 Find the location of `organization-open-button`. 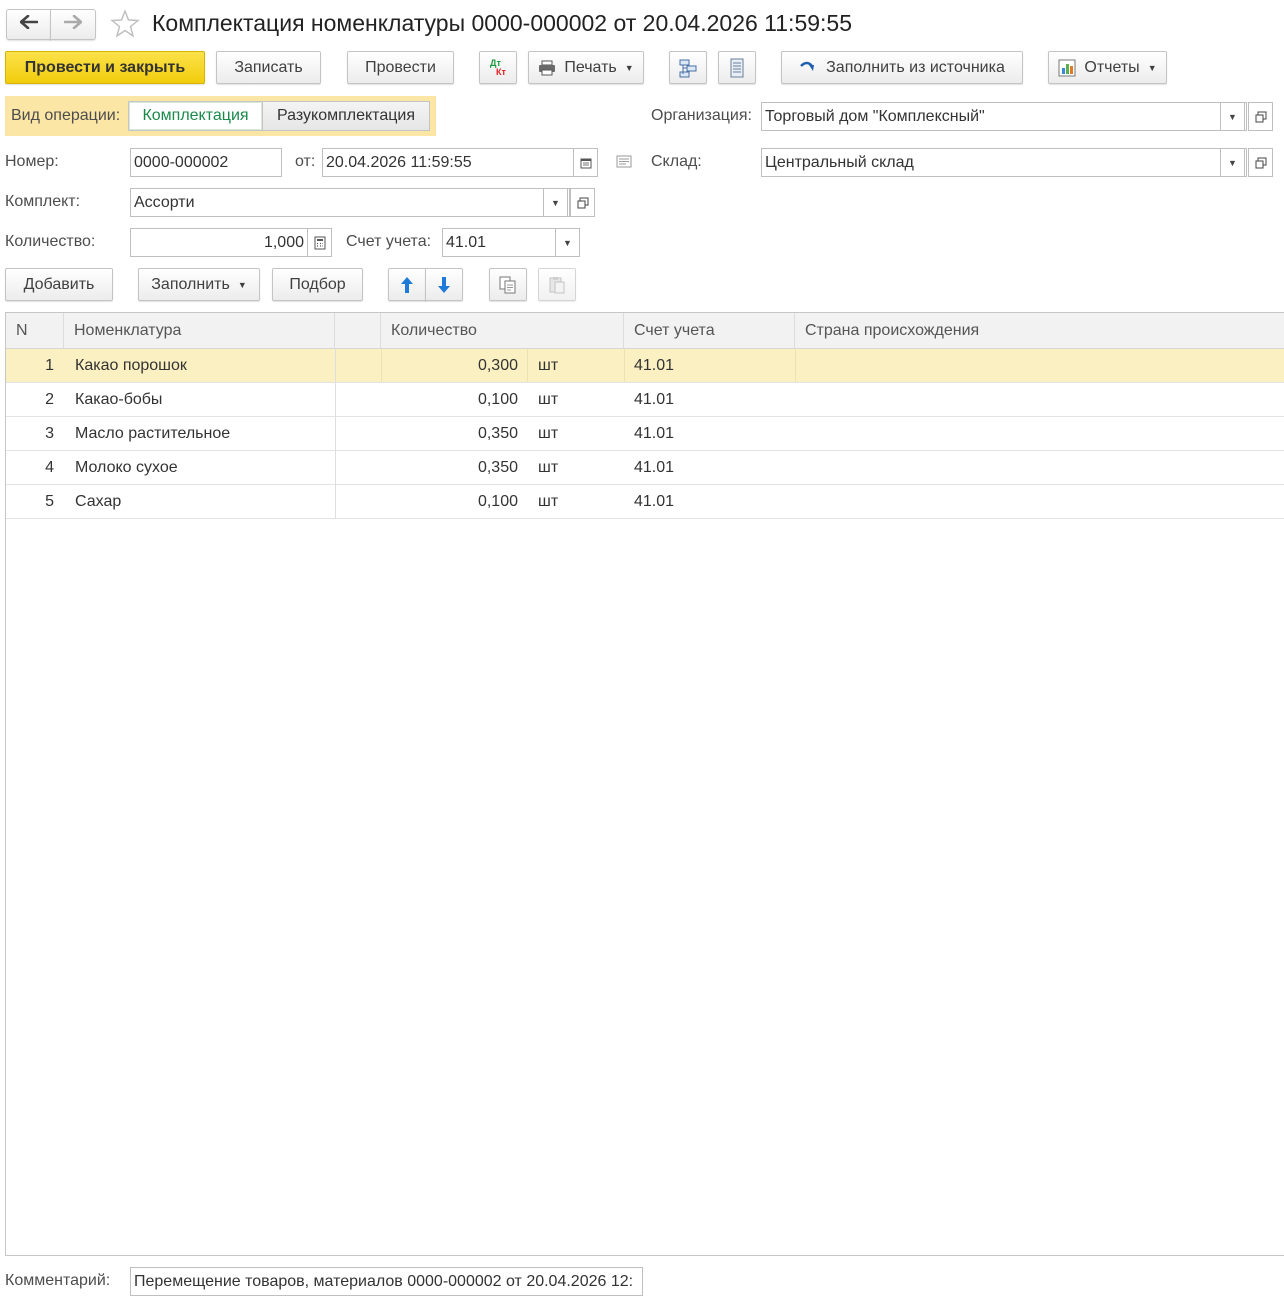

organization-open-button is located at coordinates (1260, 116).